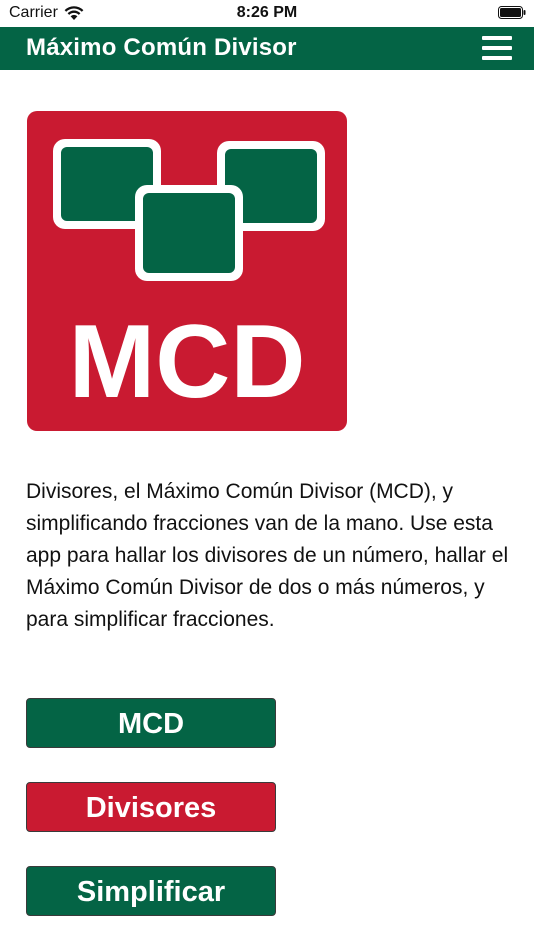 Image resolution: width=534 pixels, height=950 pixels. Describe the element at coordinates (151, 807) in the screenshot. I see `divisores-button: Divisores` at that location.